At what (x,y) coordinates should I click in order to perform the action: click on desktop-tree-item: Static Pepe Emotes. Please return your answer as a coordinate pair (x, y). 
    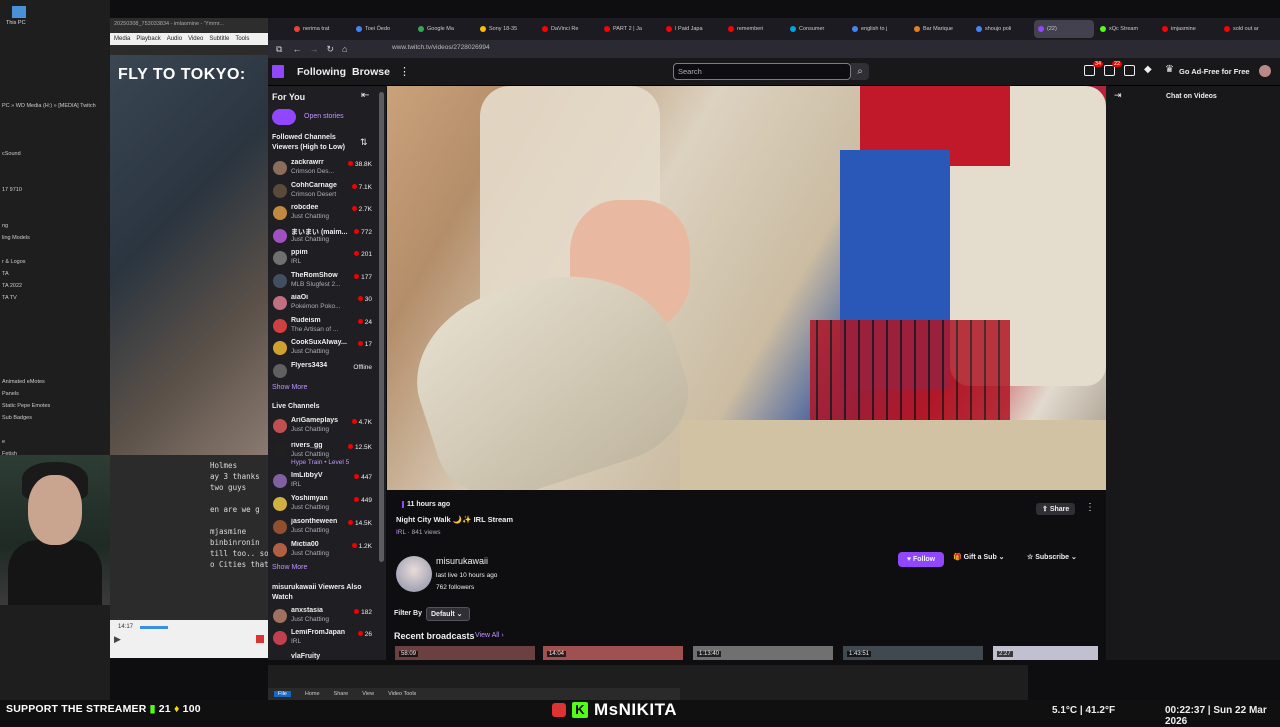
    Looking at the image, I should click on (52, 406).